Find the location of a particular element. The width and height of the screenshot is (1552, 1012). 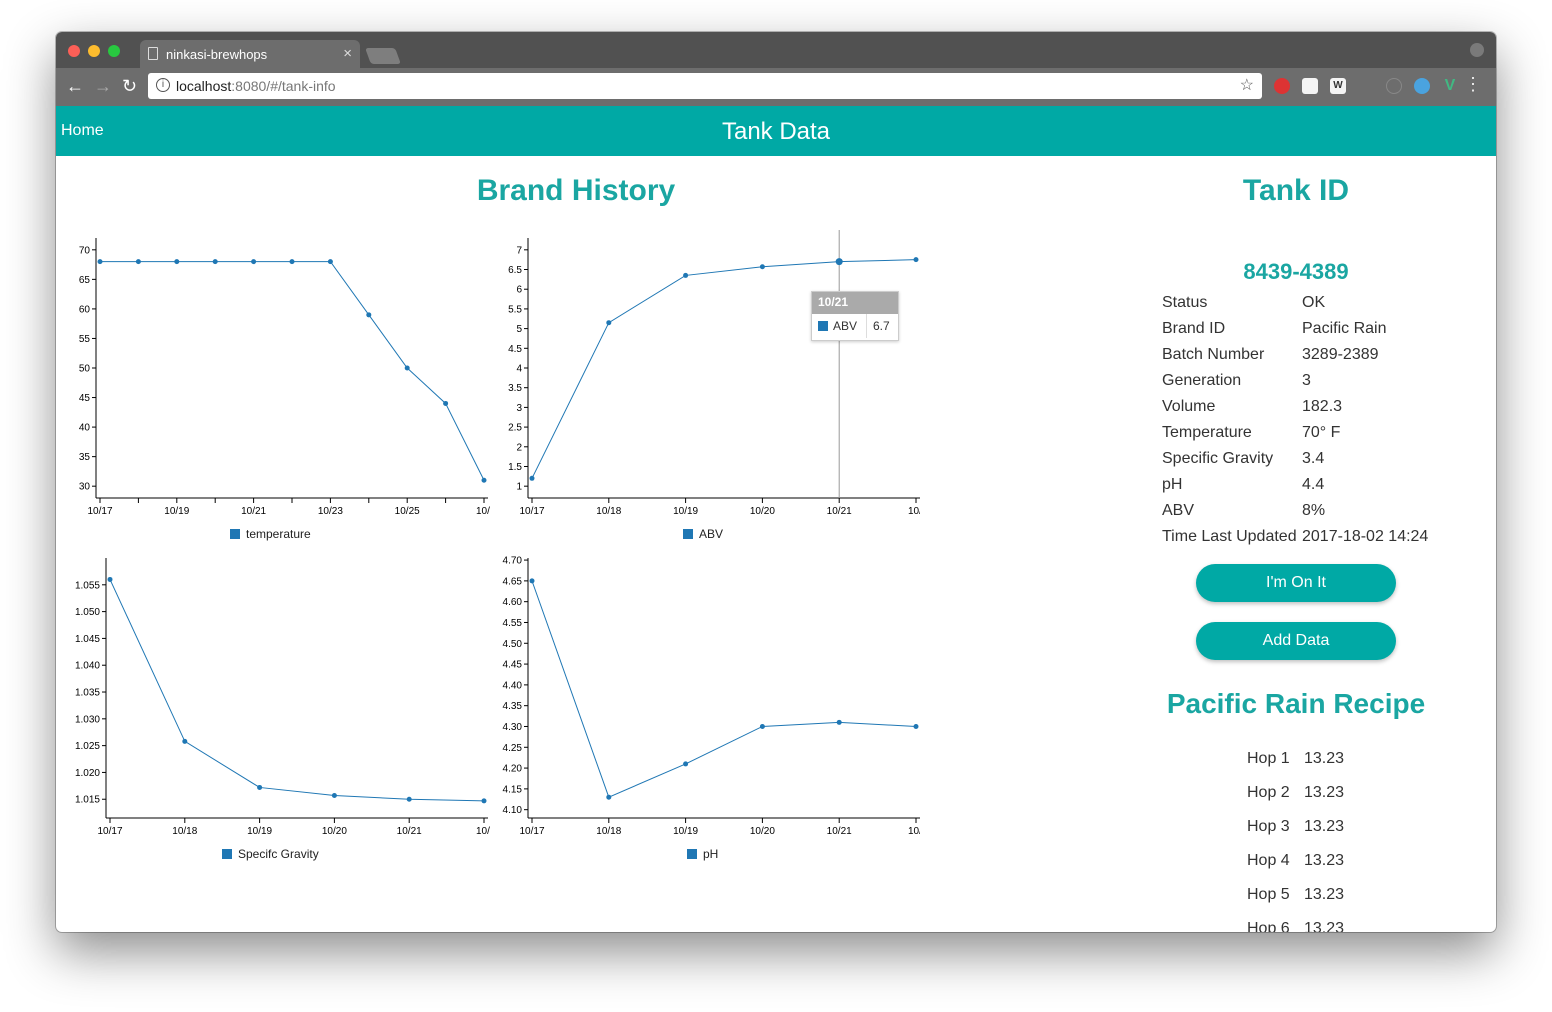

minimize-window-button is located at coordinates (94, 51).